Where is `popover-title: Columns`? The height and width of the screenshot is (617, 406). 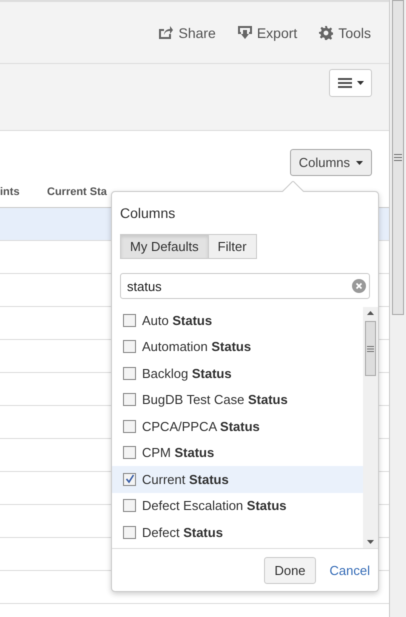 popover-title: Columns is located at coordinates (147, 213).